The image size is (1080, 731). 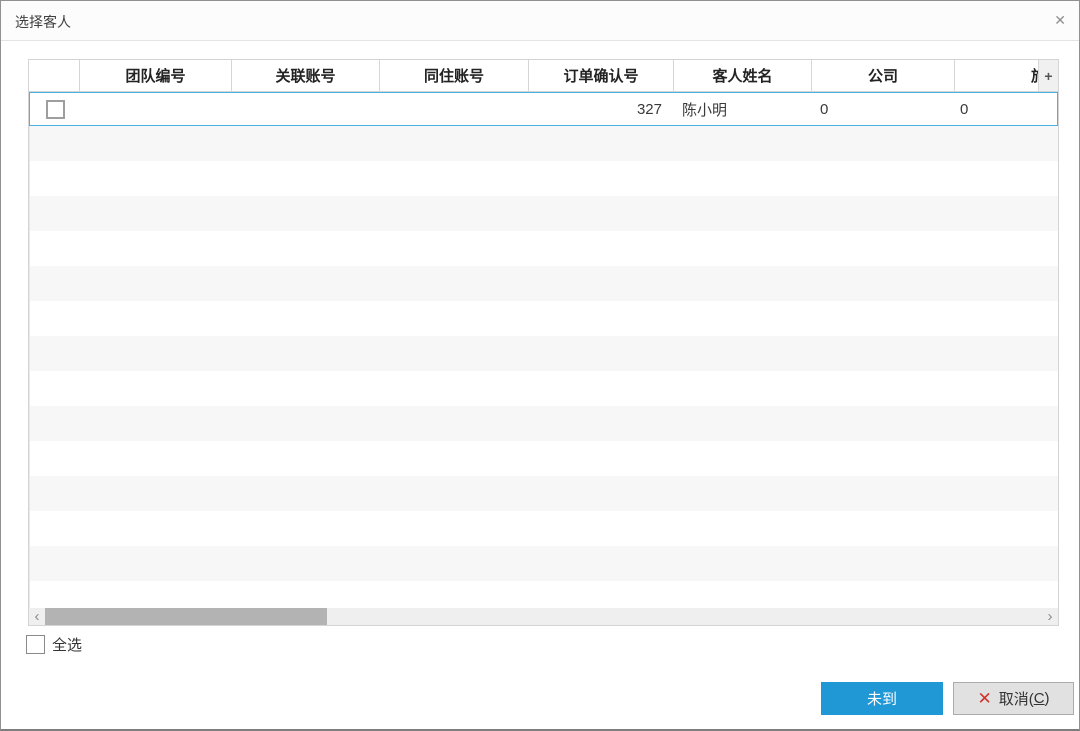 What do you see at coordinates (1050, 616) in the screenshot?
I see `scroll-right-icon: ›` at bounding box center [1050, 616].